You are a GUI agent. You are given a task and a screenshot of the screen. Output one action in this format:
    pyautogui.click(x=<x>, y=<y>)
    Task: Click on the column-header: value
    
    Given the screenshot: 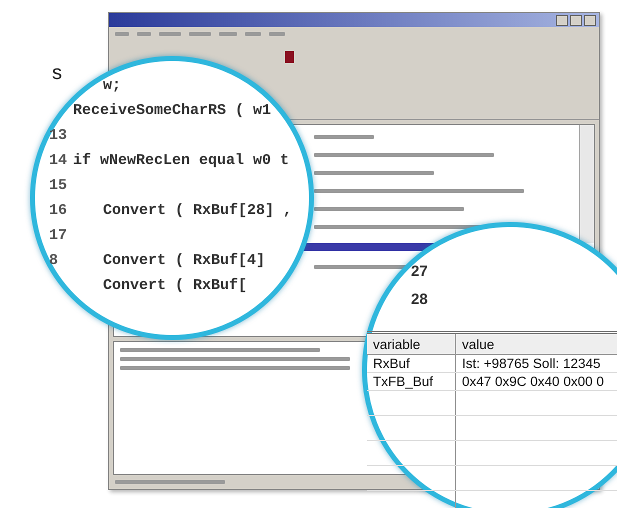 What is the action you would take?
    pyautogui.click(x=478, y=344)
    